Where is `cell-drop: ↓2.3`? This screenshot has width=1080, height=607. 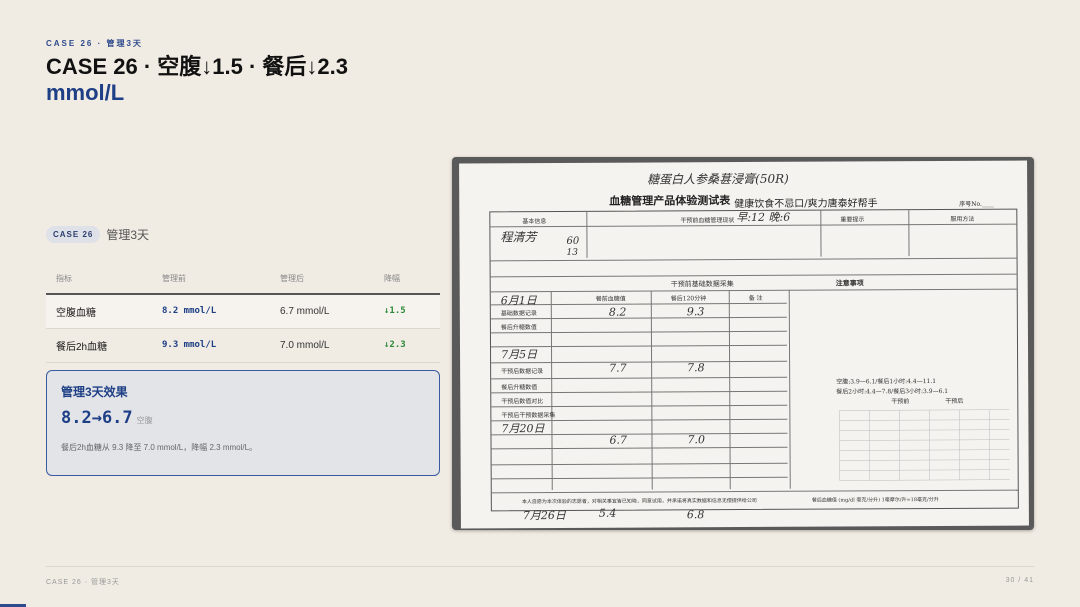
cell-drop: ↓2.3 is located at coordinates (407, 345).